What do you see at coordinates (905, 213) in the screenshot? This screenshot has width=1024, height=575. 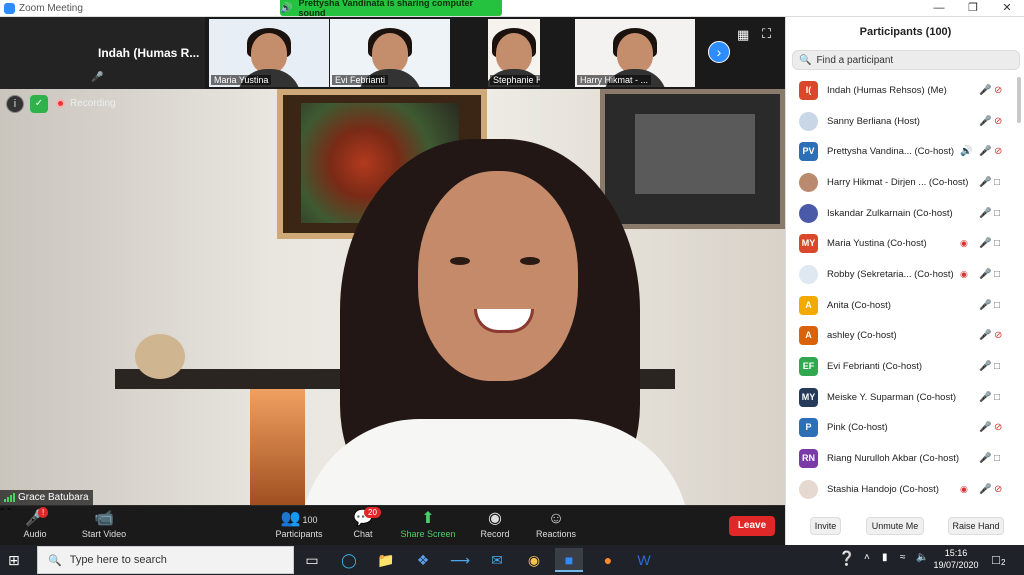 I see `participant-row: Iskandar Zulkarnain (Co-host) 🎤 □` at bounding box center [905, 213].